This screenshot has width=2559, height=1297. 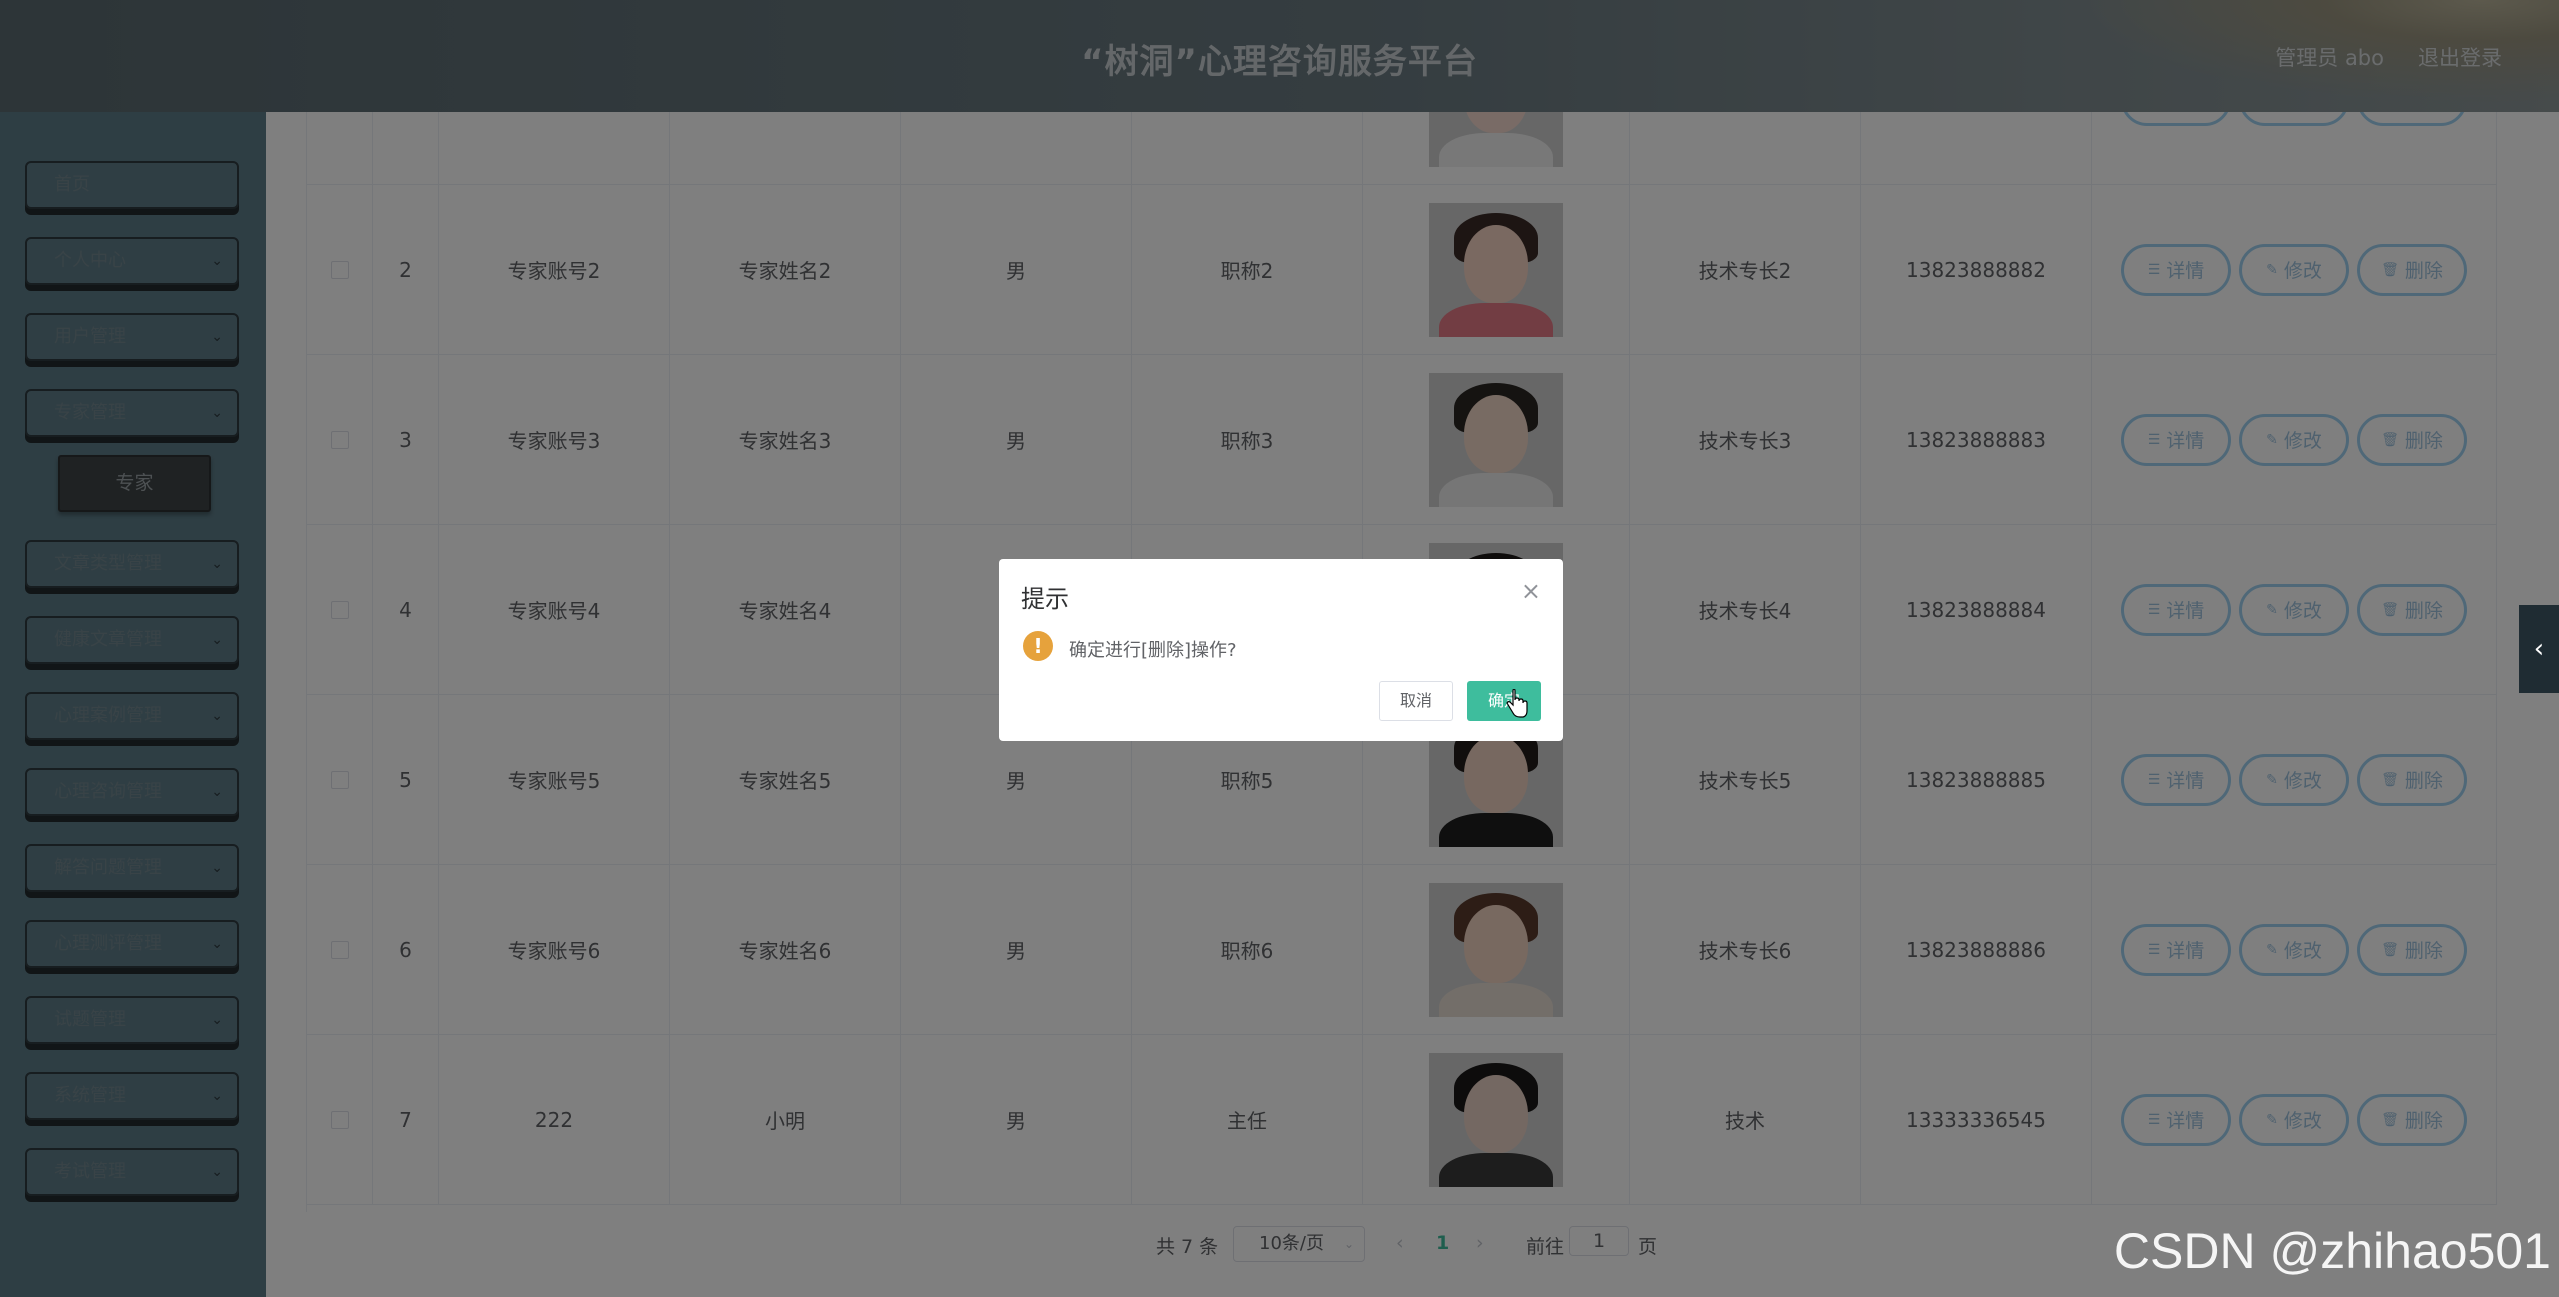 What do you see at coordinates (1281, 650) in the screenshot?
I see `confirm-dialog: 提示 × ! 确定进行[删除]操作? 取消 确定` at bounding box center [1281, 650].